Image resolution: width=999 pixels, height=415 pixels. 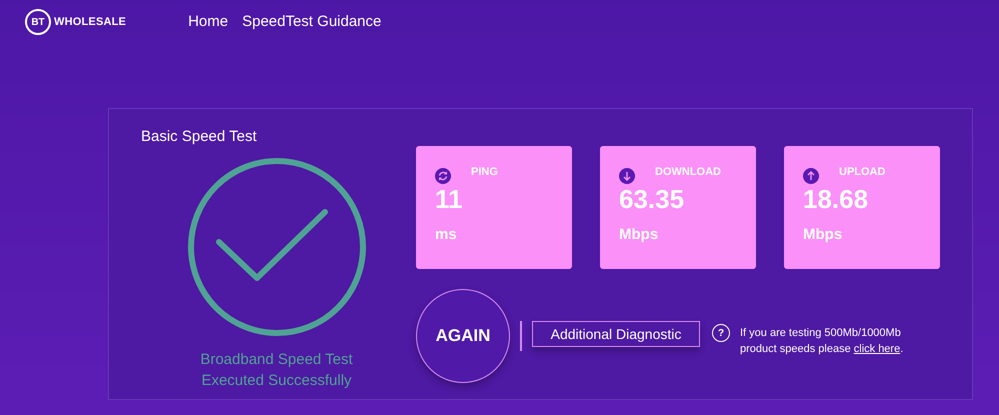 What do you see at coordinates (652, 199) in the screenshot?
I see `metric-value: 63.35` at bounding box center [652, 199].